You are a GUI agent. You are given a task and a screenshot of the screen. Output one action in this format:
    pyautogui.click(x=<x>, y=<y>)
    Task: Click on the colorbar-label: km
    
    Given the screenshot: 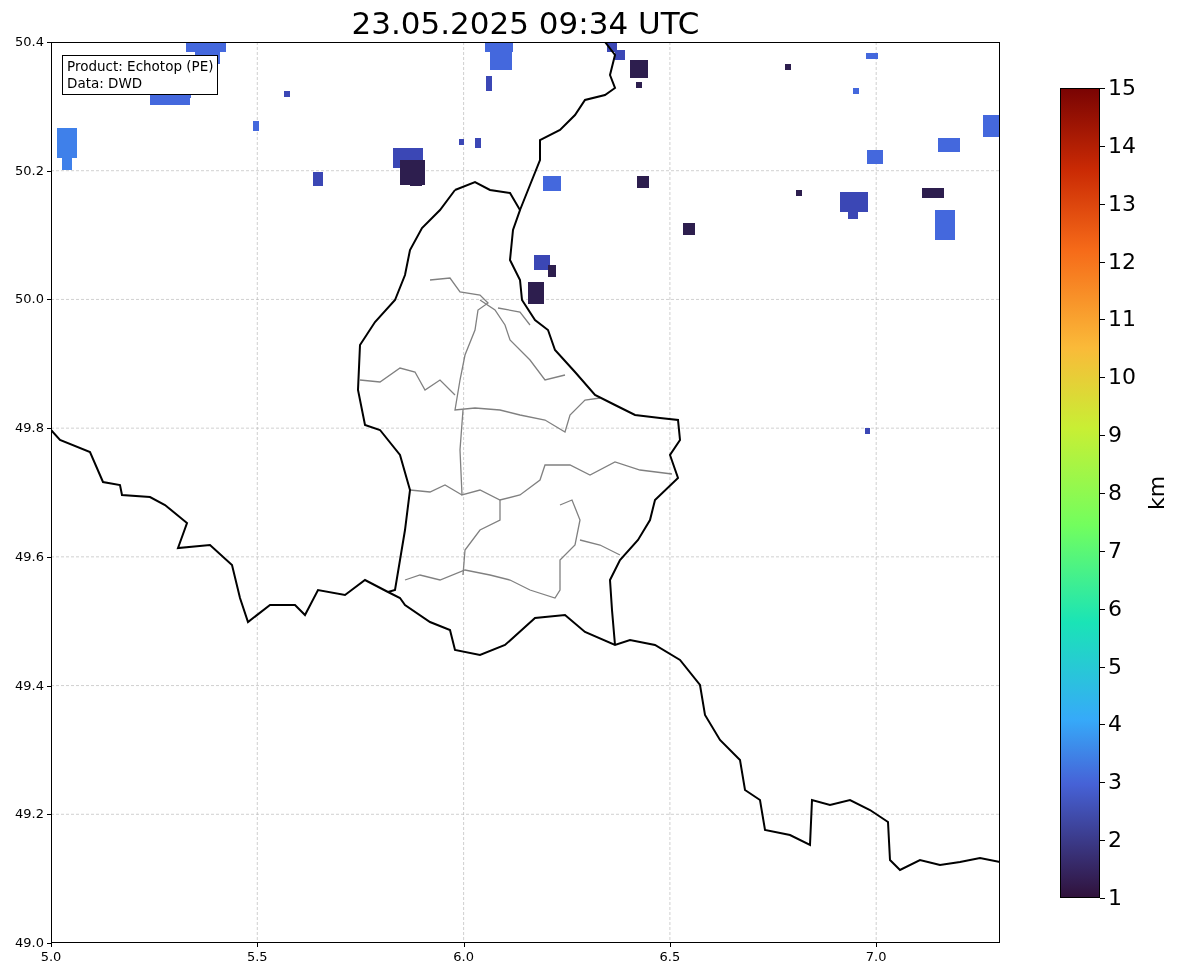 What is the action you would take?
    pyautogui.click(x=1157, y=493)
    